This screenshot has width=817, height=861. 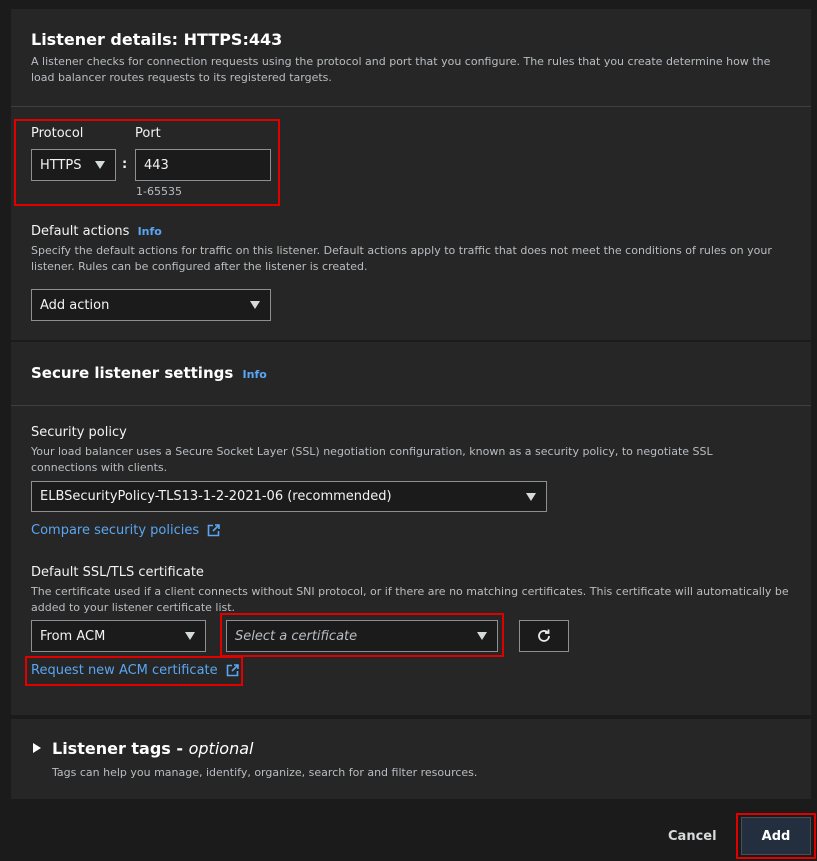 I want to click on add-action-value: Add action, so click(x=75, y=305).